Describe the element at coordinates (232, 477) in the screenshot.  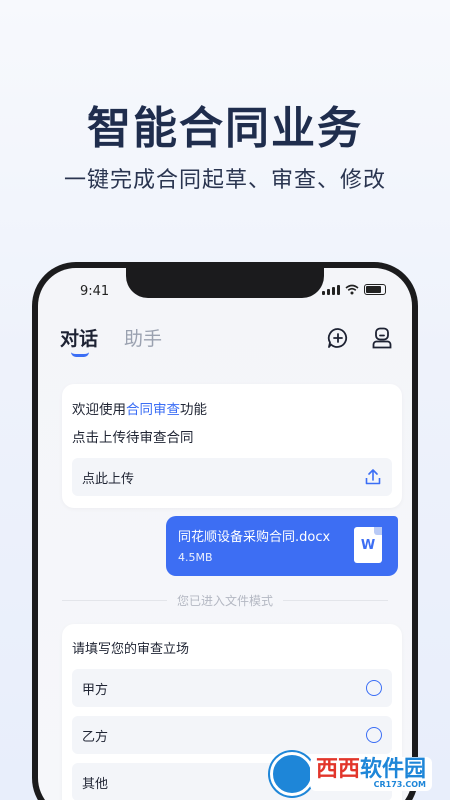
I see `upload-button: 点此上传` at that location.